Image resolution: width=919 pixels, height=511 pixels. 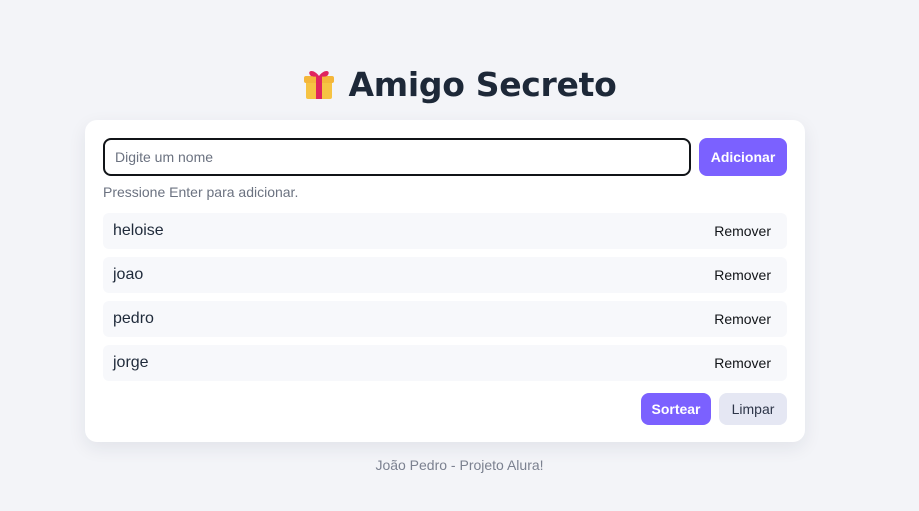 I want to click on list-item-name: pedro, so click(x=133, y=318).